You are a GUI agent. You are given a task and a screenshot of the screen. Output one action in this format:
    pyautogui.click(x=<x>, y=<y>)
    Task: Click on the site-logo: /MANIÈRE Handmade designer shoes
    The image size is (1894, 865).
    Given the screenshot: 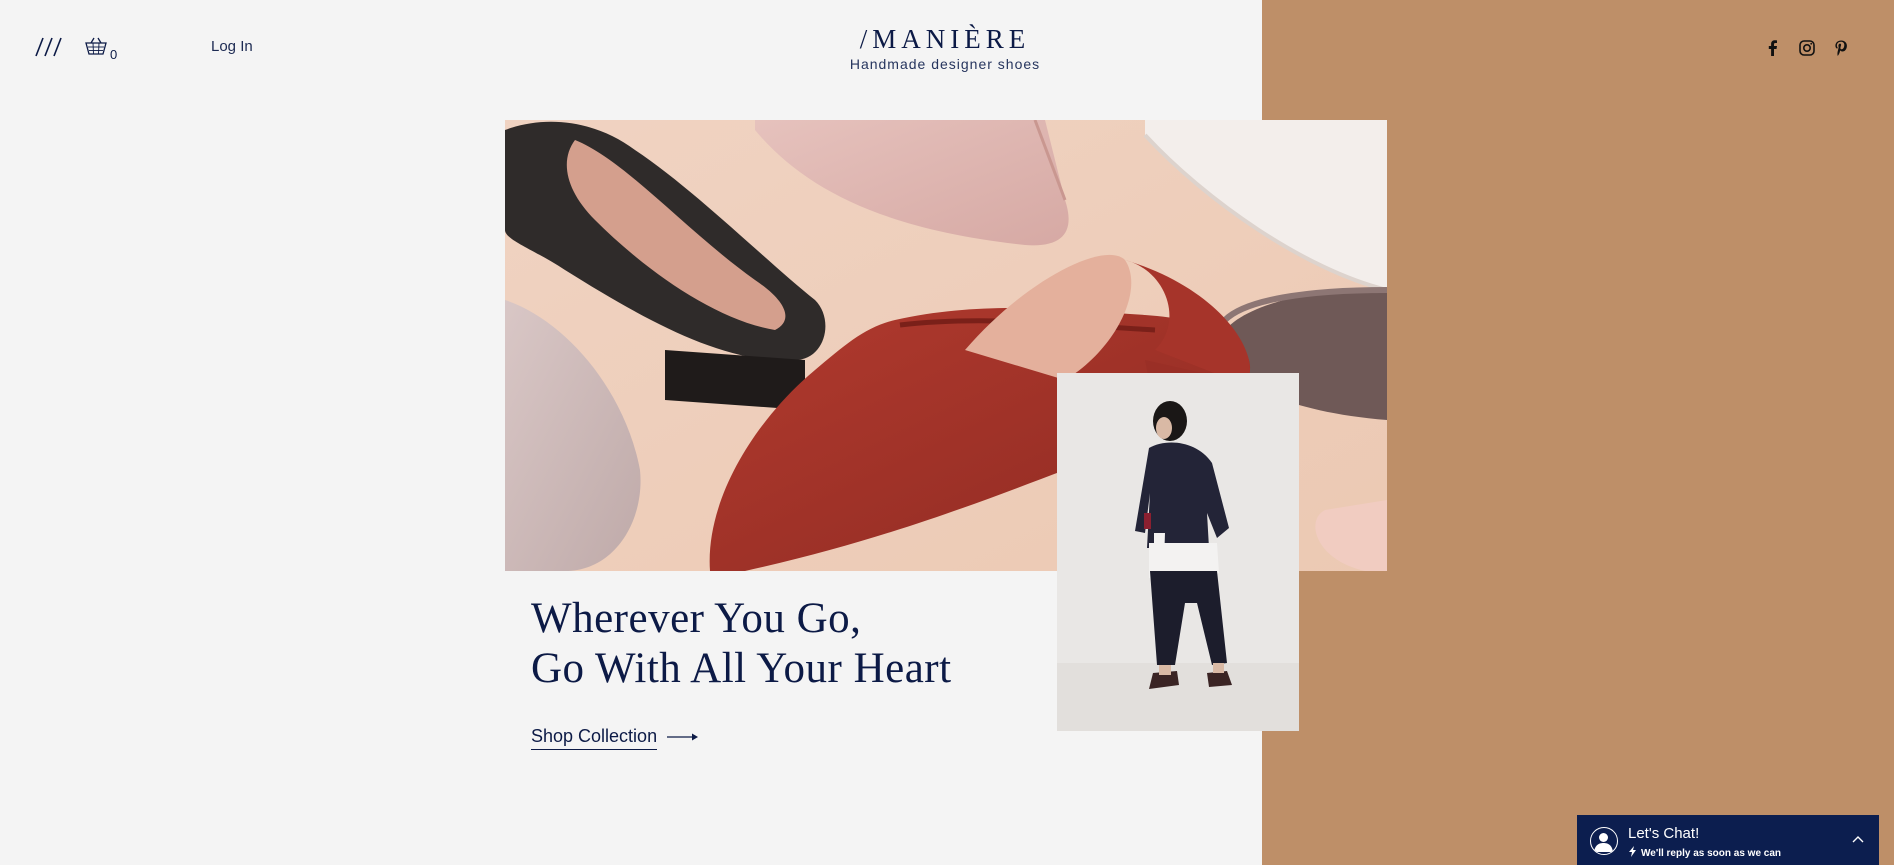 What is the action you would take?
    pyautogui.click(x=945, y=48)
    